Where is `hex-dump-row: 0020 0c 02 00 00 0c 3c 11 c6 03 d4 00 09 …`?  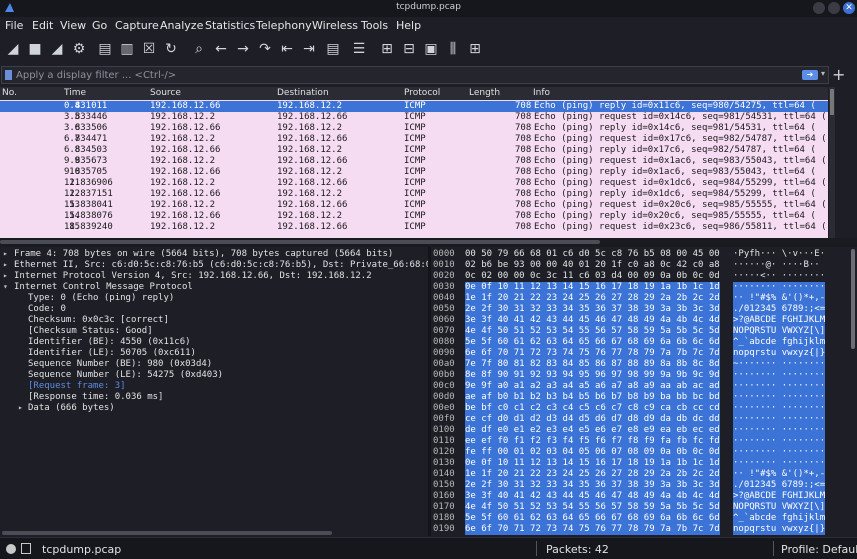 hex-dump-row: 0020 0c 02 00 00 0c 3c 11 c6 03 d4 00 09 … is located at coordinates (640, 276).